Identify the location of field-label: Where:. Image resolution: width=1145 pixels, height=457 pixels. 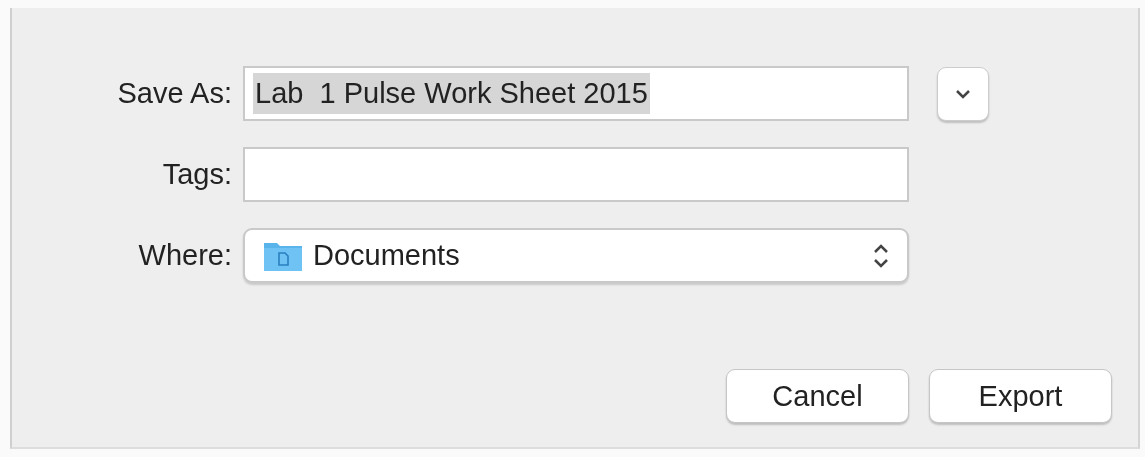
(185, 255).